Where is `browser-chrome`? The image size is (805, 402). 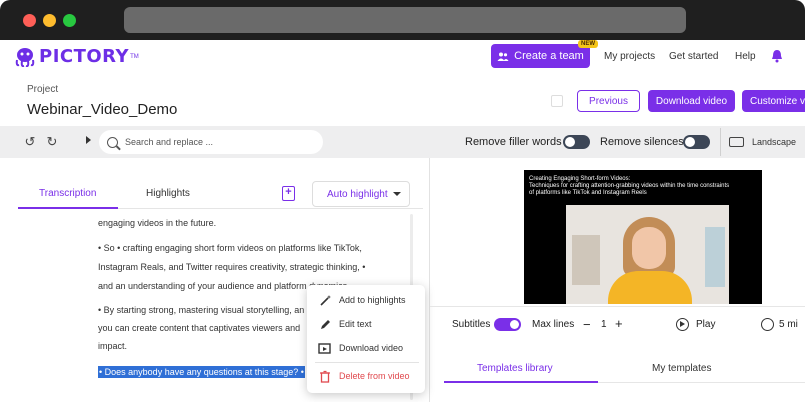
browser-chrome is located at coordinates (402, 20).